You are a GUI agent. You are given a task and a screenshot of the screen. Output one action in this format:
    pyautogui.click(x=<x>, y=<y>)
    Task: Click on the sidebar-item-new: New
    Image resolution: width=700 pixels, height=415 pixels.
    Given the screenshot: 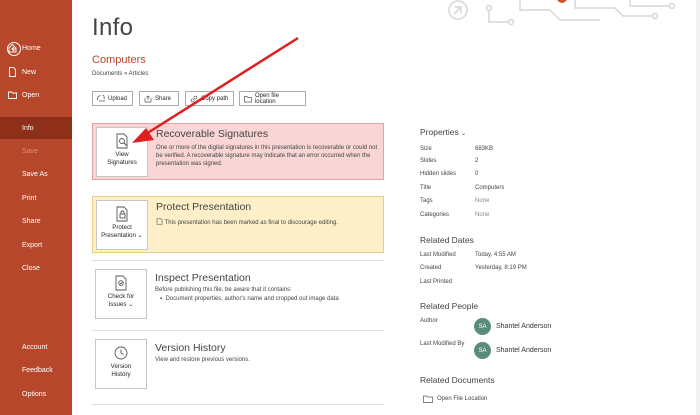 What is the action you would take?
    pyautogui.click(x=36, y=72)
    